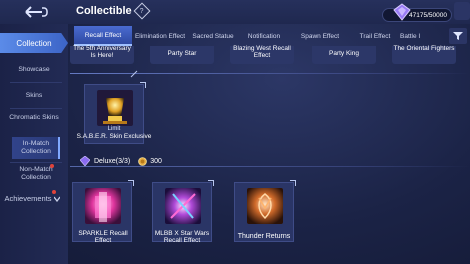 The width and height of the screenshot is (470, 264). I want to click on sidebar-item-collection: Collection, so click(34, 43).